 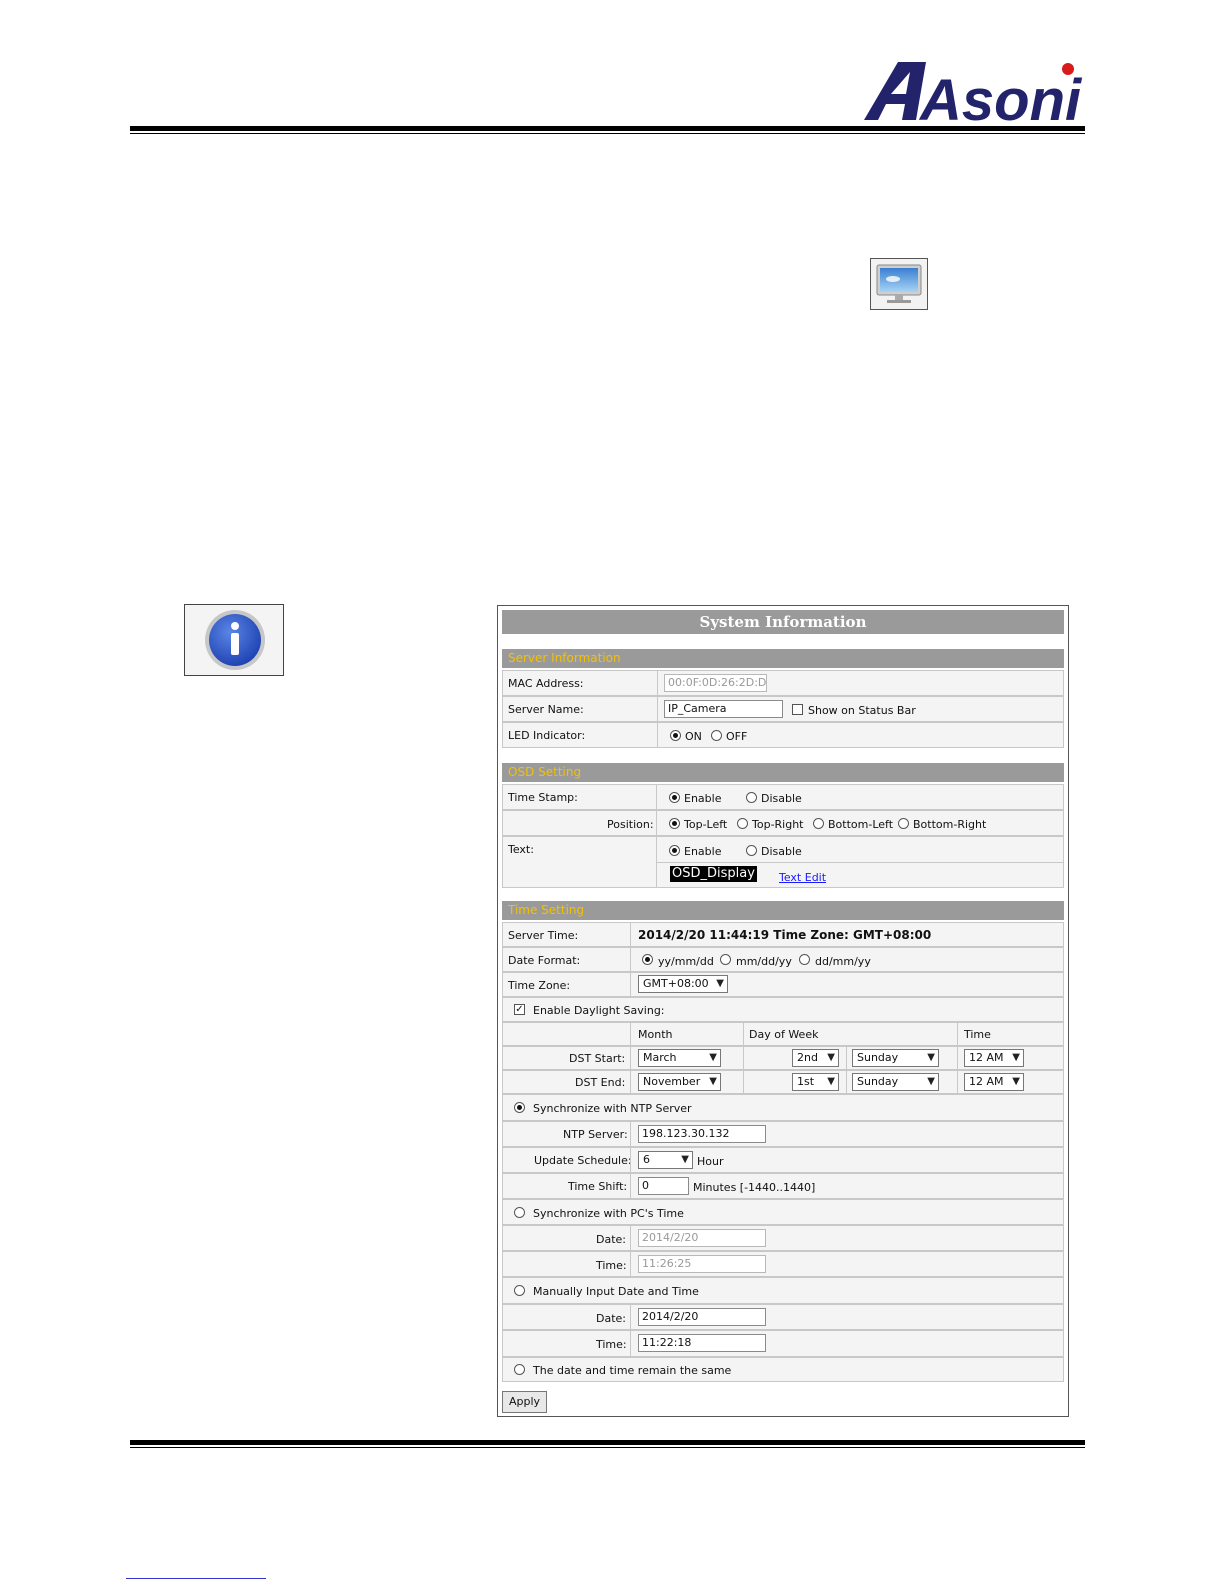 What do you see at coordinates (519, 1369) in the screenshot?
I see `remain-same-radio` at bounding box center [519, 1369].